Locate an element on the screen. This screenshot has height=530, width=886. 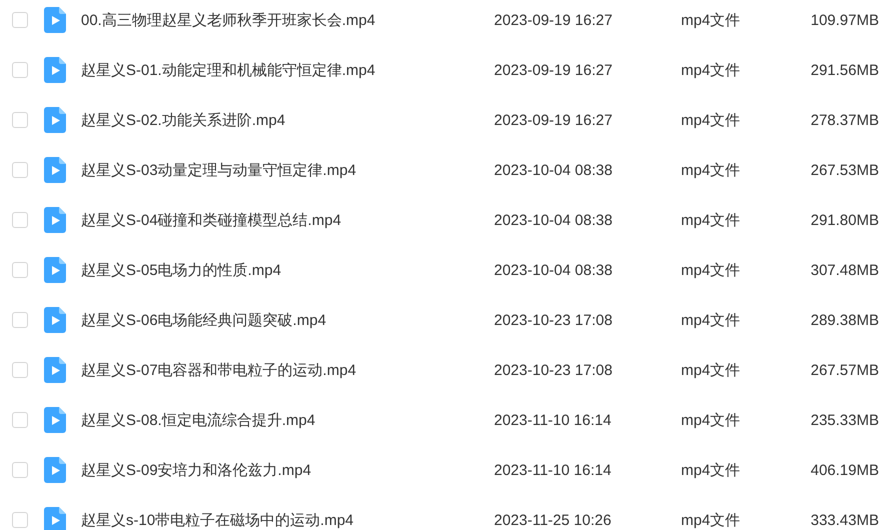
file-size: 406.19MB is located at coordinates (844, 470).